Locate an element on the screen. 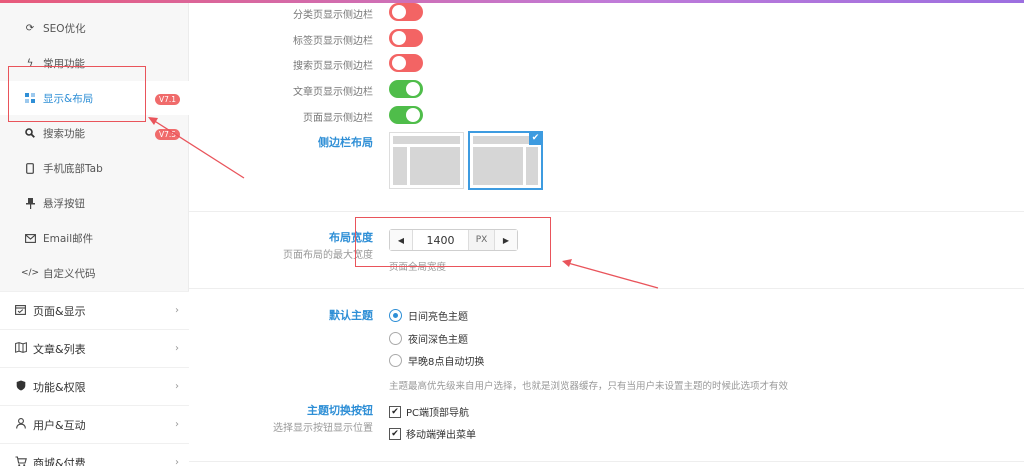  sidebar-item-label: 搜索功能 is located at coordinates (64, 133).